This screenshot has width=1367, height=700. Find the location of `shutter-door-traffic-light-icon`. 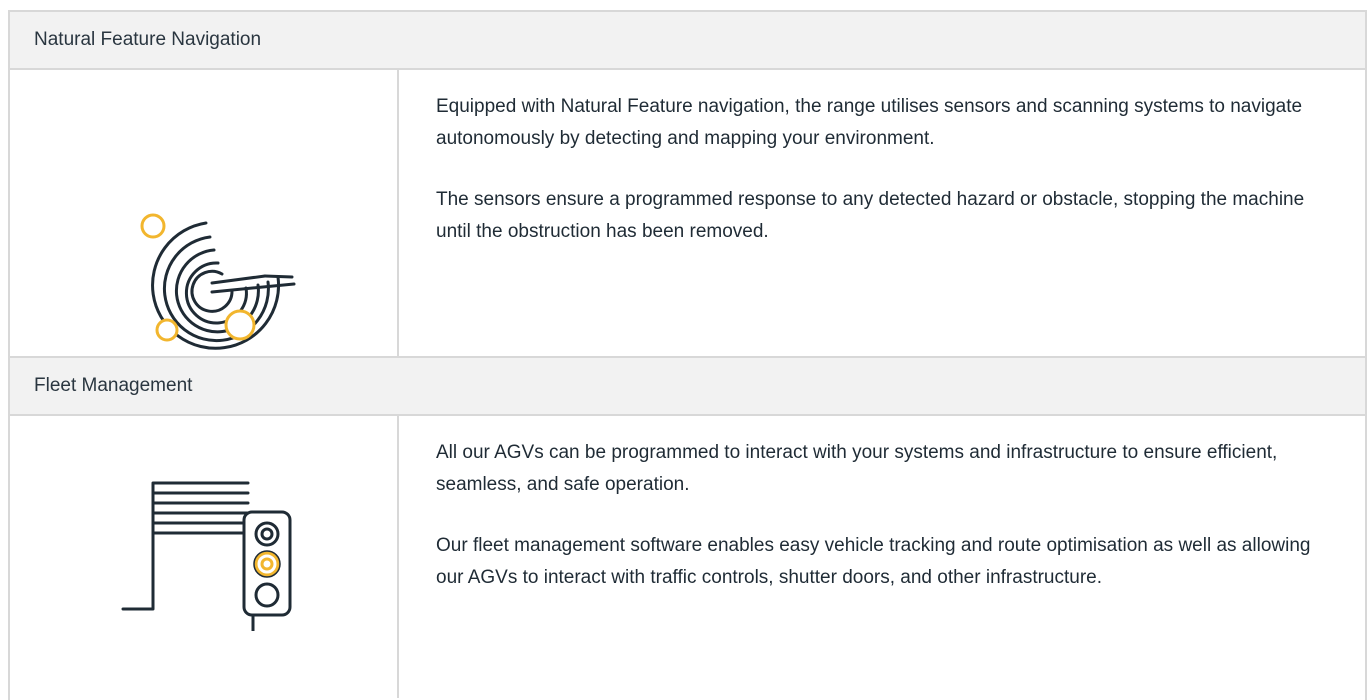

shutter-door-traffic-light-icon is located at coordinates (206, 556).